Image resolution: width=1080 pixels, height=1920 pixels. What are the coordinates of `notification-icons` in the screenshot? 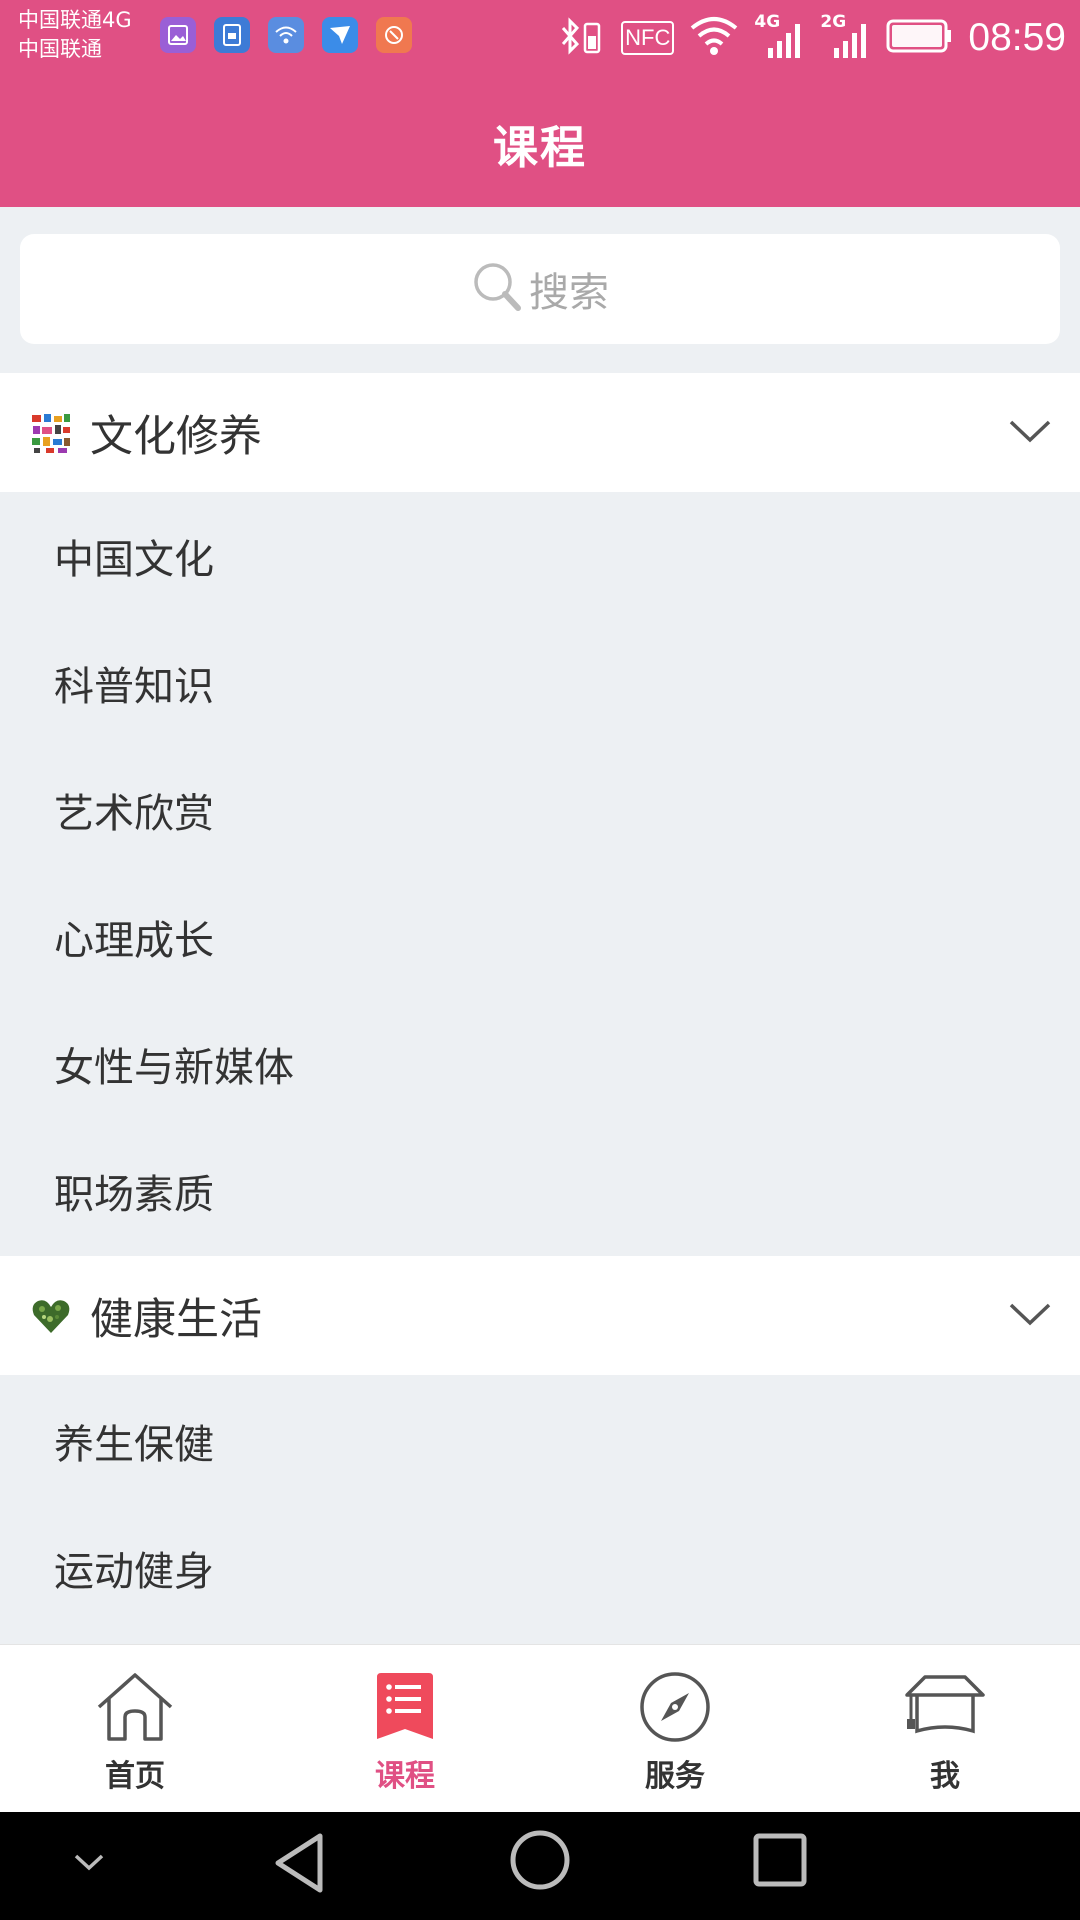 It's located at (286, 35).